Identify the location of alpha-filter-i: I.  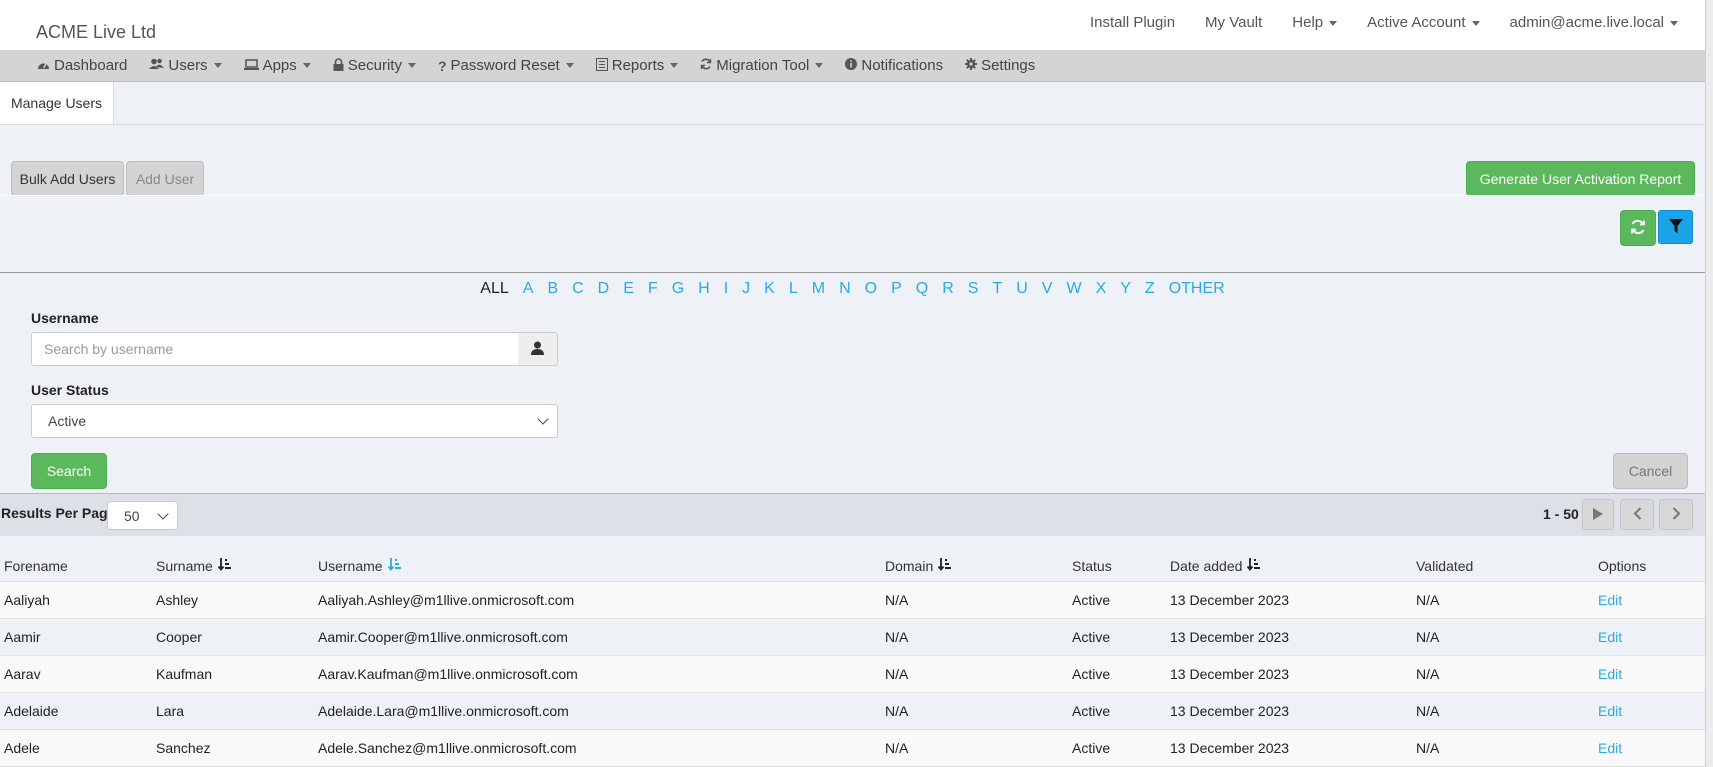
(726, 289).